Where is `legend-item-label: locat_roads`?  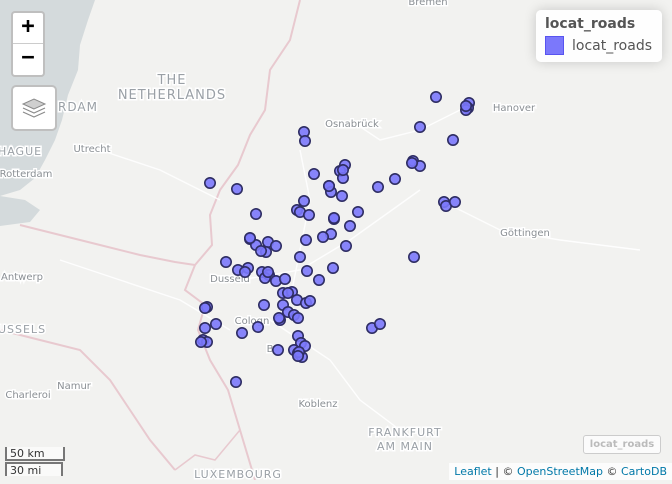 legend-item-label: locat_roads is located at coordinates (612, 45).